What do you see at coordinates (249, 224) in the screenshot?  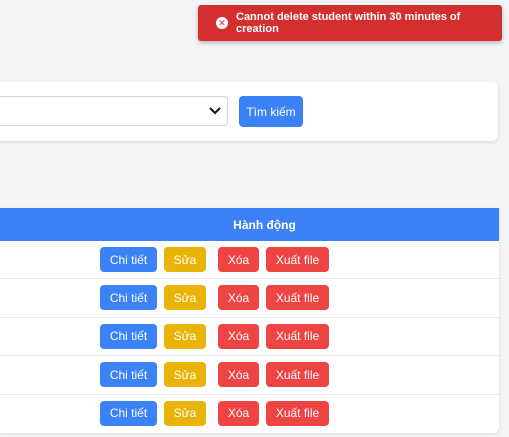 I see `actions-column-header: Hành động` at bounding box center [249, 224].